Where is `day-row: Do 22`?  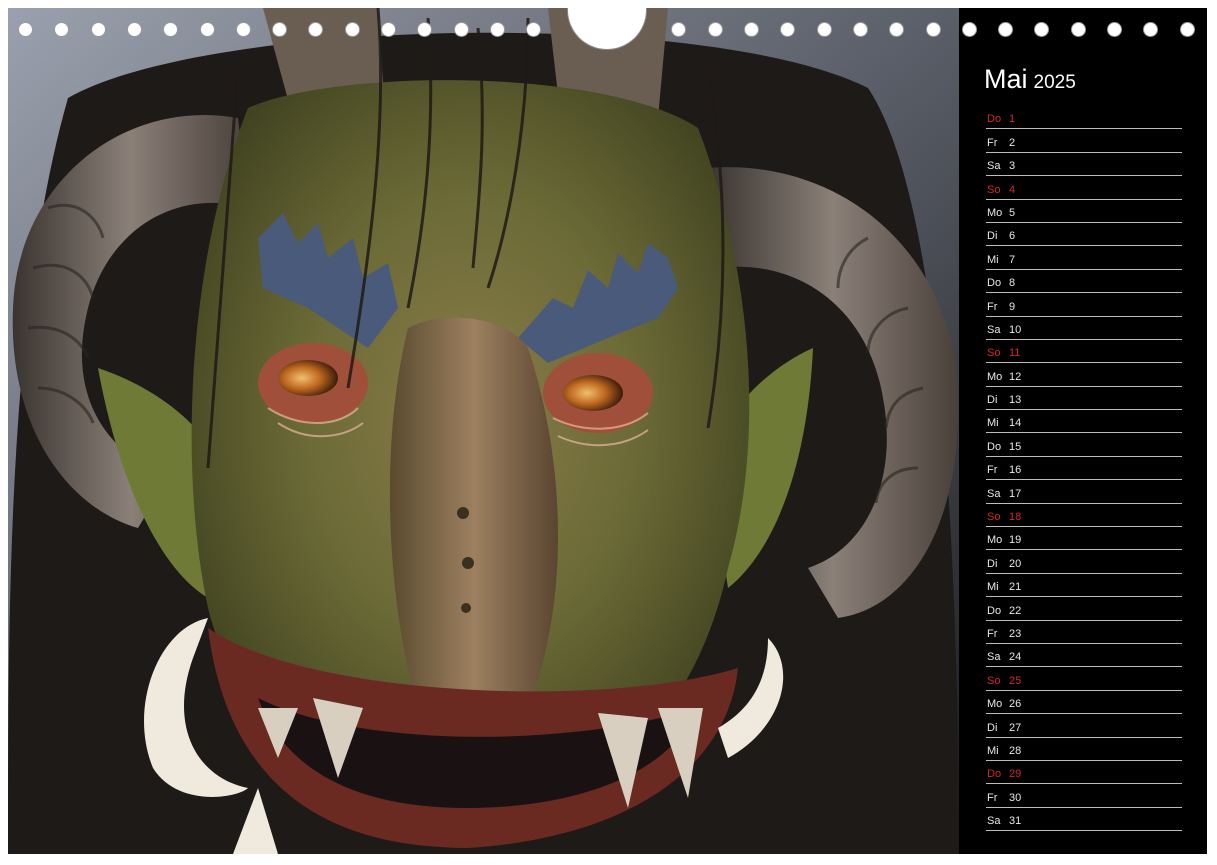
day-row: Do 22 is located at coordinates (1084, 609).